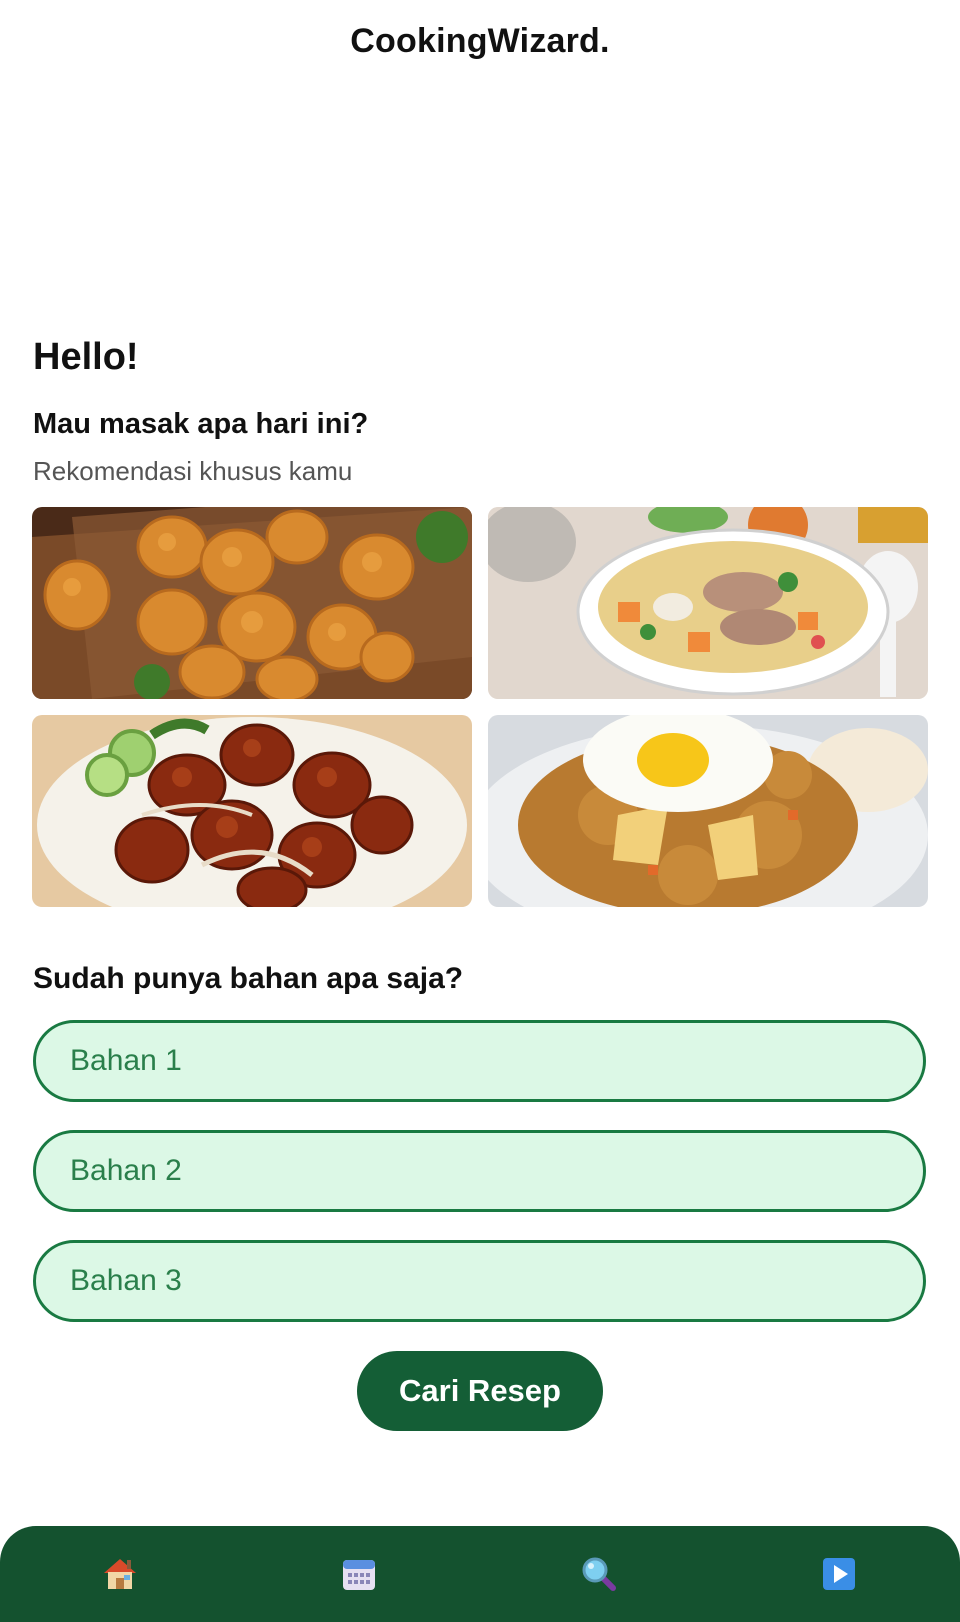  Describe the element at coordinates (248, 978) in the screenshot. I see `ingredients-heading: Sudah punya bahan apa saja?` at that location.